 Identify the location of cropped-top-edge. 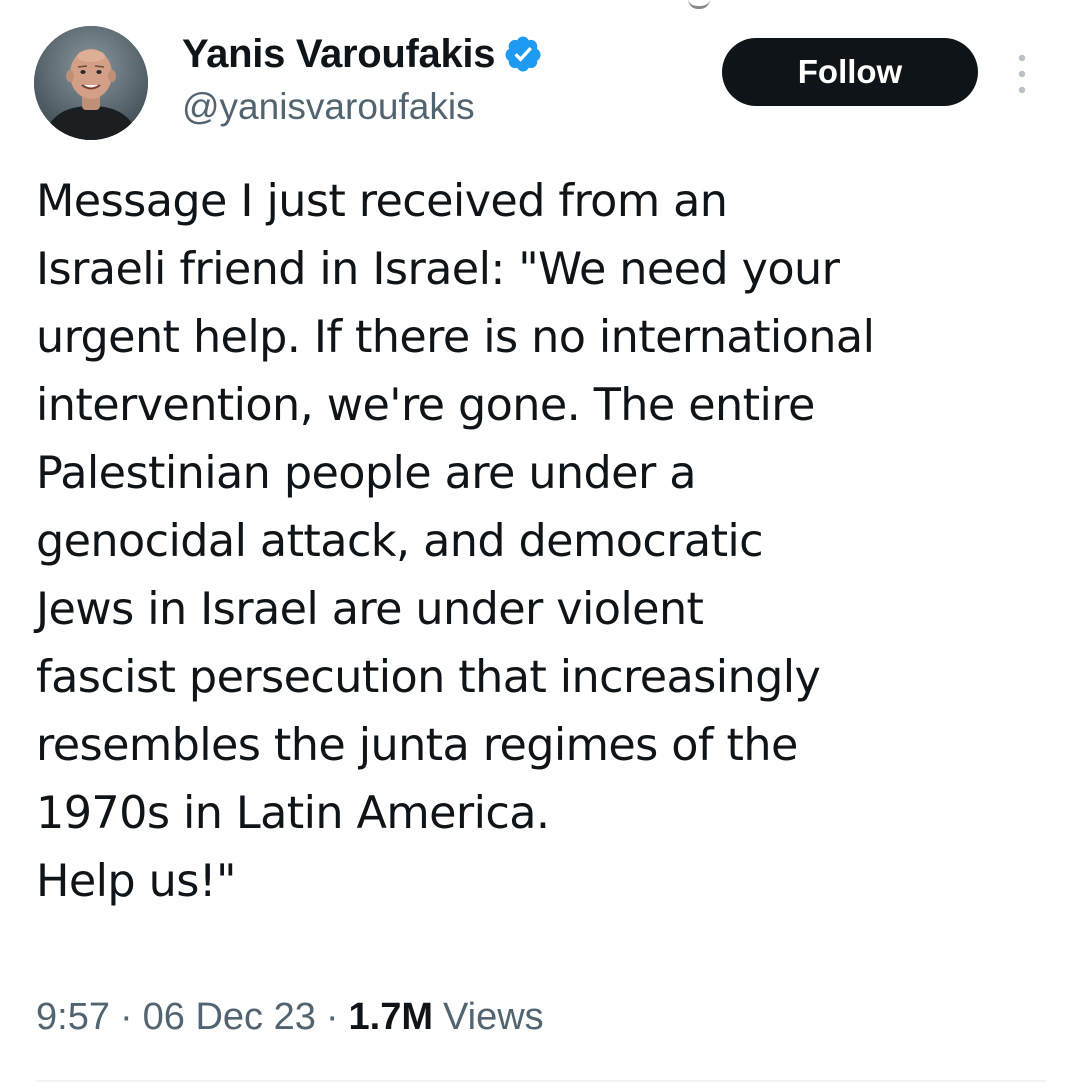
(699, 4).